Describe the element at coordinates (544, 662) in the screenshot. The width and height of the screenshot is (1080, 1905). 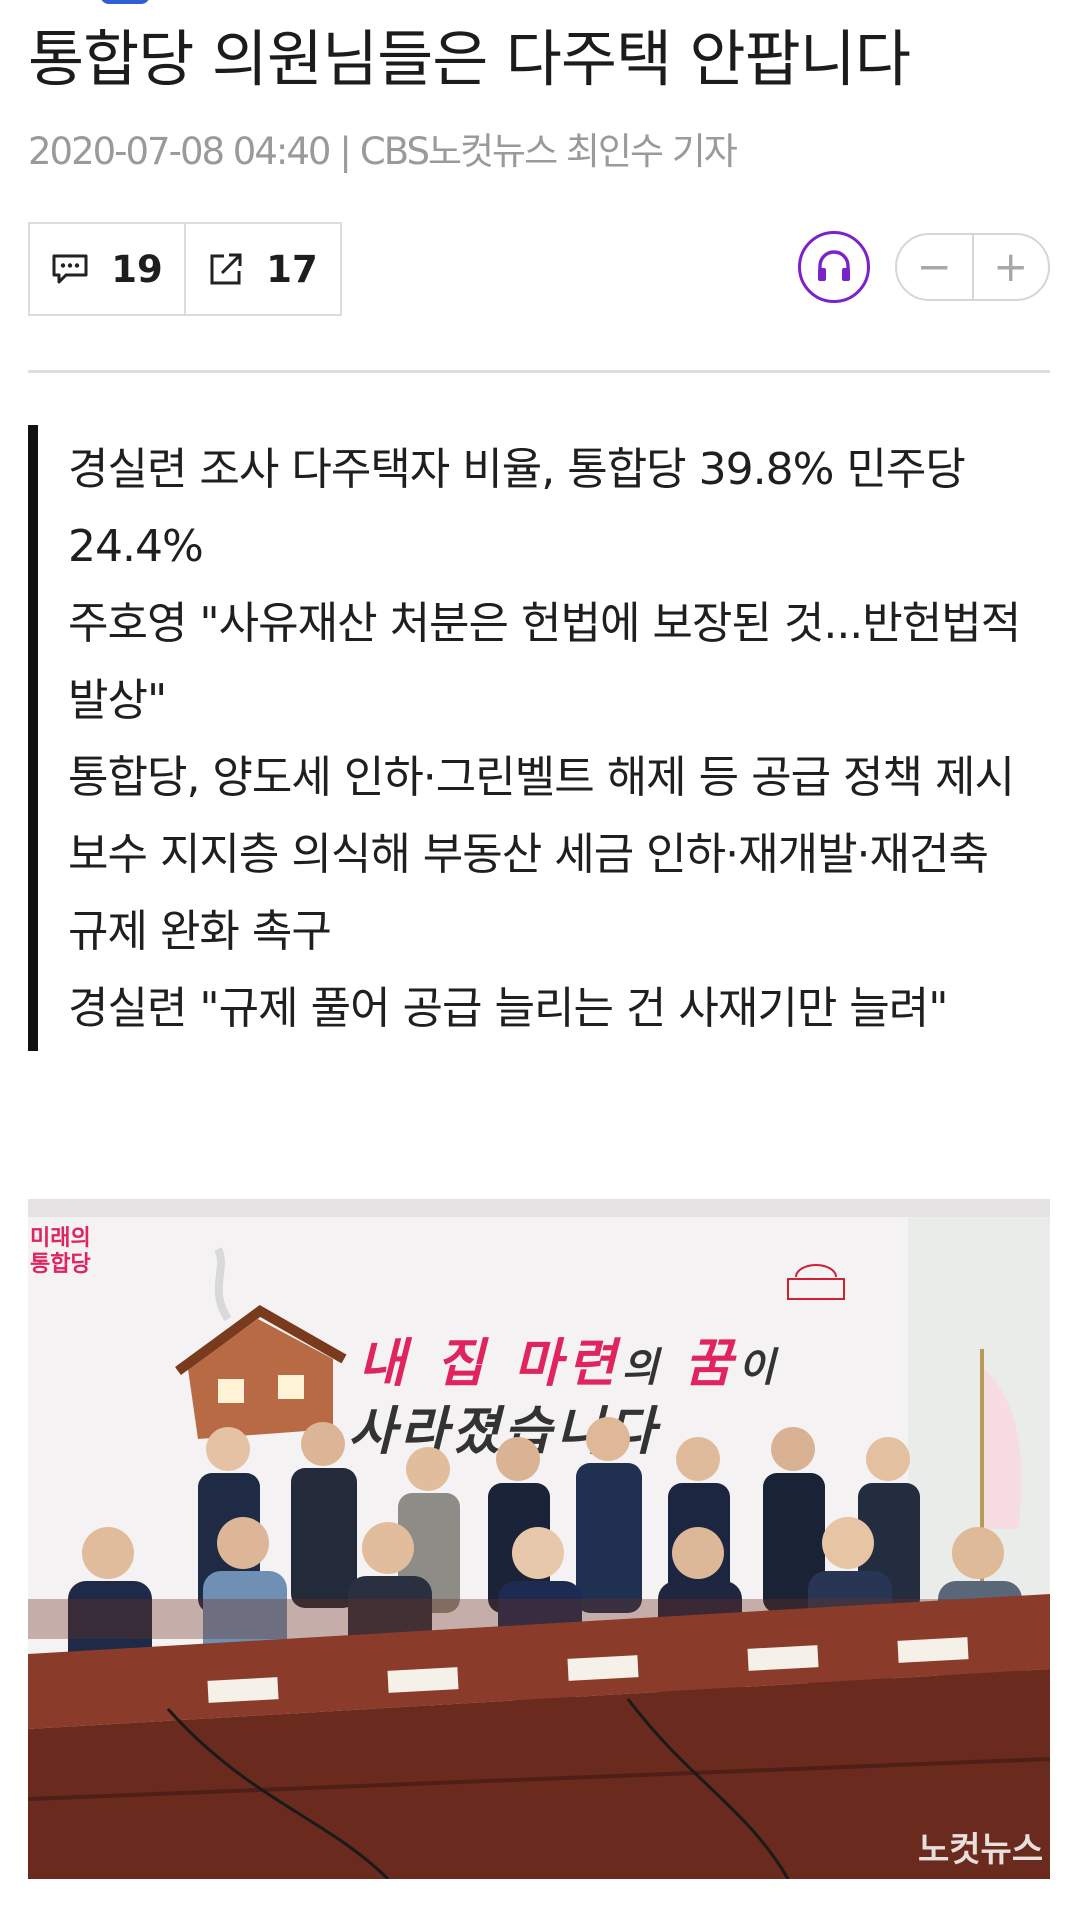
I see `summary-item: 주호영 "사유재산 처분은 헌법에 보장된 것...반헌법적 발상"` at that location.